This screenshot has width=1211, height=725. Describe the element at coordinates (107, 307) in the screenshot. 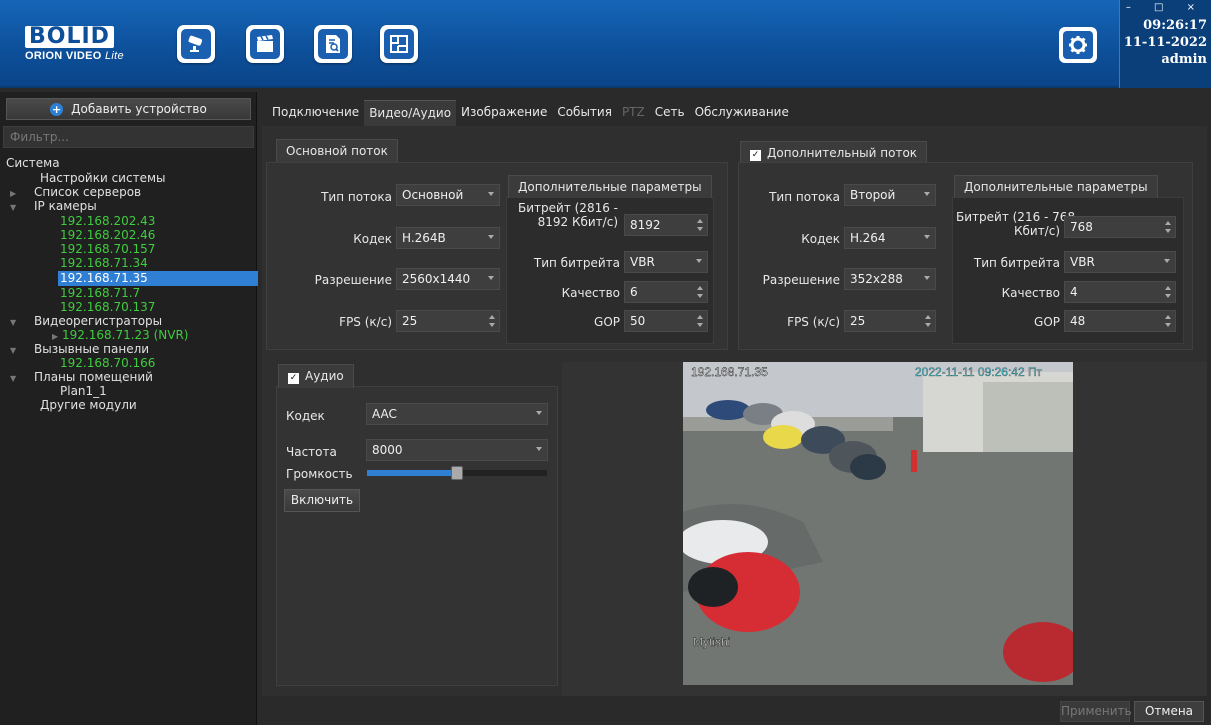

I see `tree-item-camera: 192.168.70.137` at that location.